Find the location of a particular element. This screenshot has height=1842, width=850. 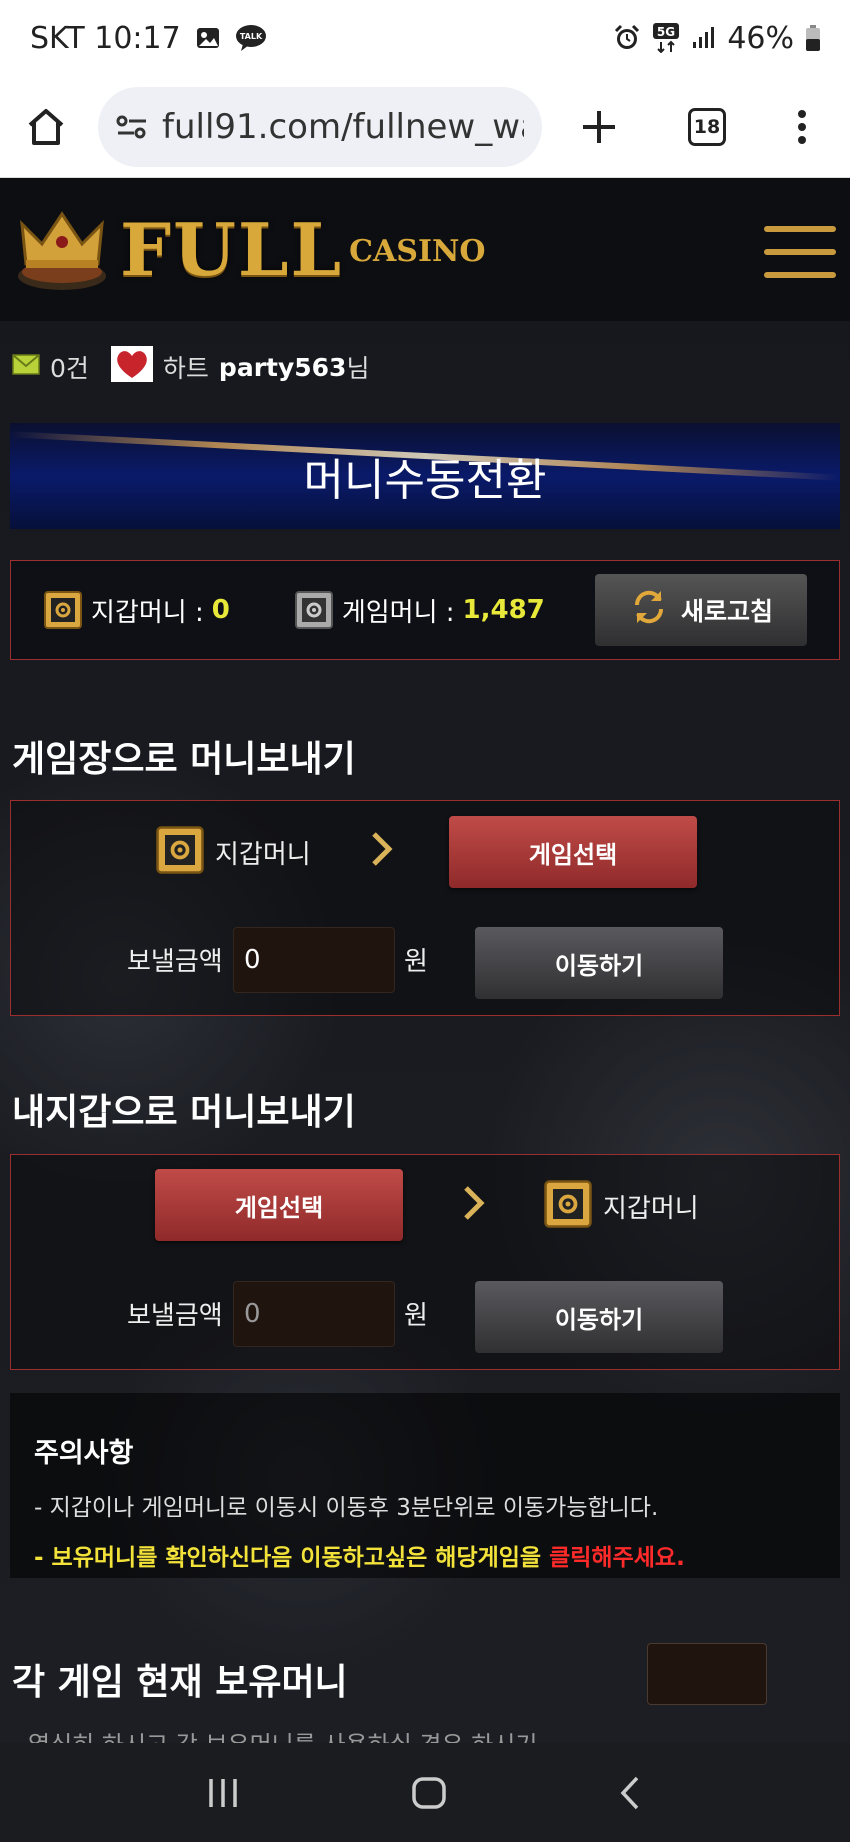

to-wallet-amount-input is located at coordinates (314, 1314).